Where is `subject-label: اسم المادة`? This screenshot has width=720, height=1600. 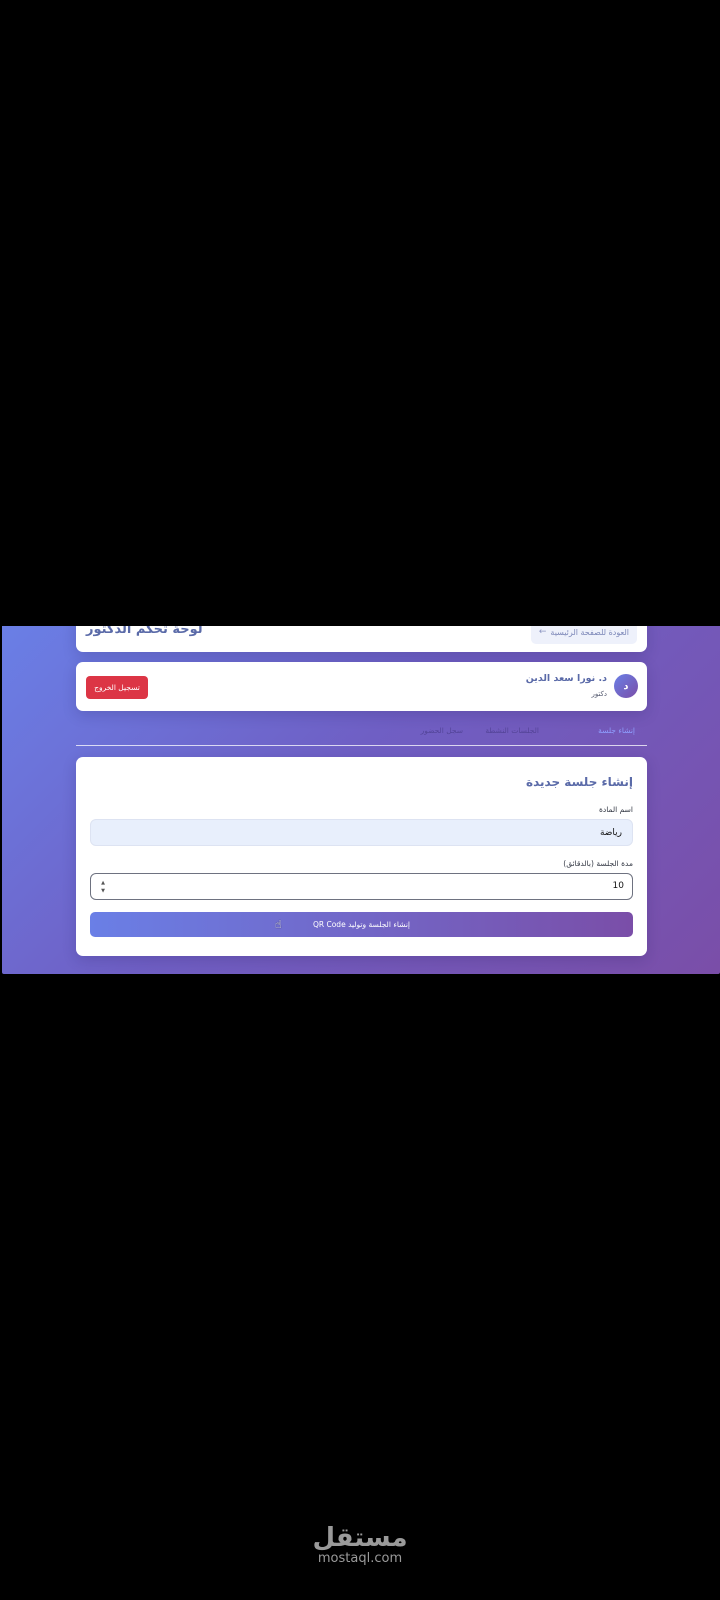 subject-label: اسم المادة is located at coordinates (615, 809).